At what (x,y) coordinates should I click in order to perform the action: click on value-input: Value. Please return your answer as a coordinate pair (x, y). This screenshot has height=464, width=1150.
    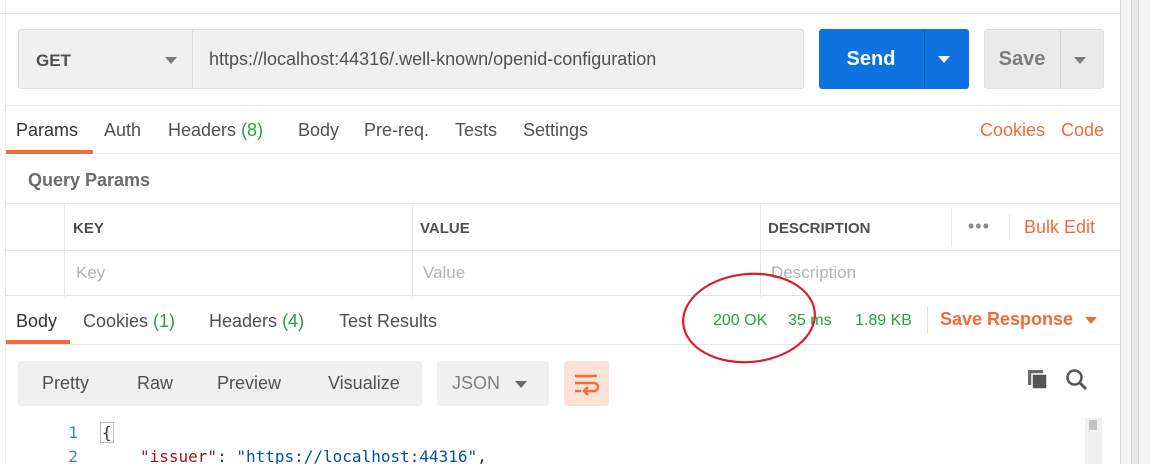
    Looking at the image, I should click on (444, 273).